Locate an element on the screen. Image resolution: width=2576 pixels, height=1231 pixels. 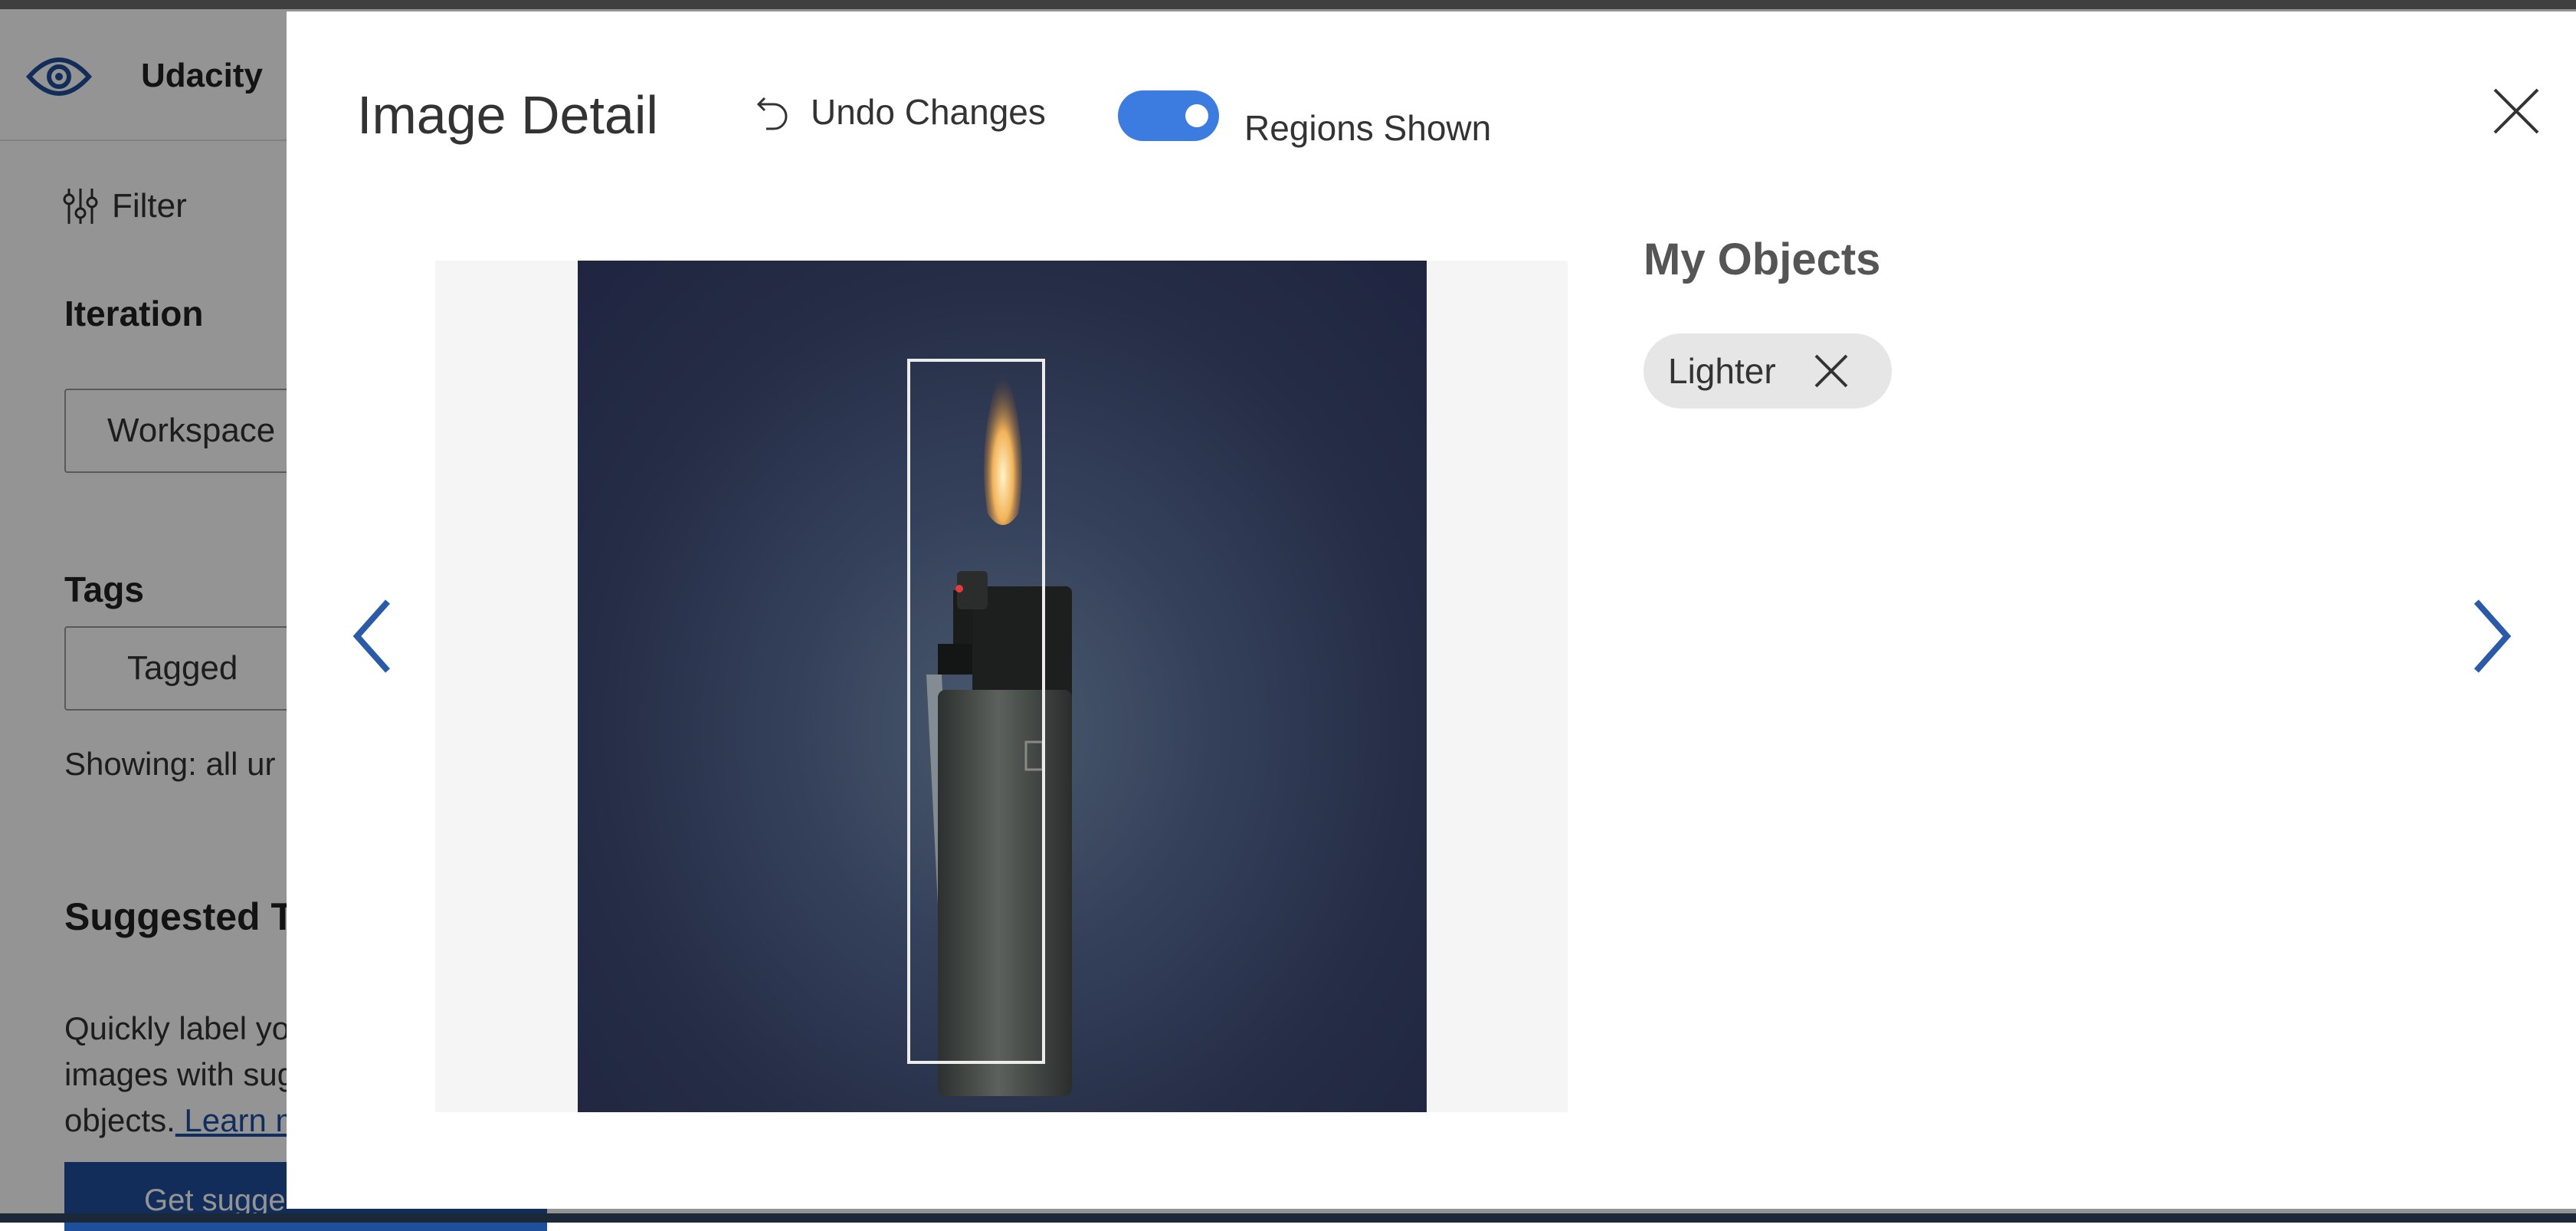
taskbar-strip is located at coordinates (1288, 1218).